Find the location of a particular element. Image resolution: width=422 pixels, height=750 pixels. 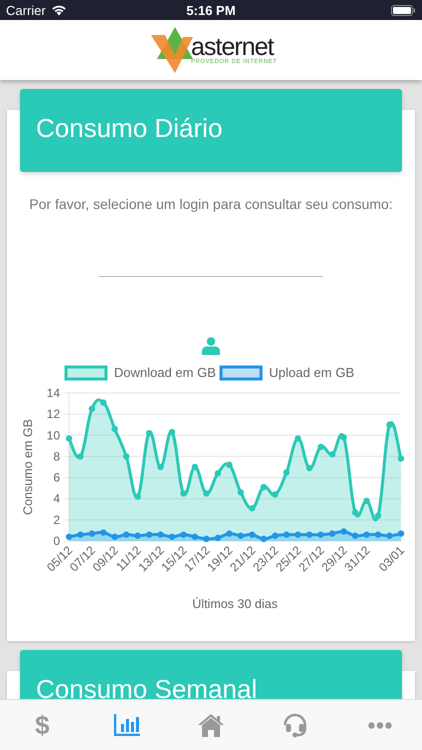

x-axis-title: Últimos 30 dias is located at coordinates (235, 604).